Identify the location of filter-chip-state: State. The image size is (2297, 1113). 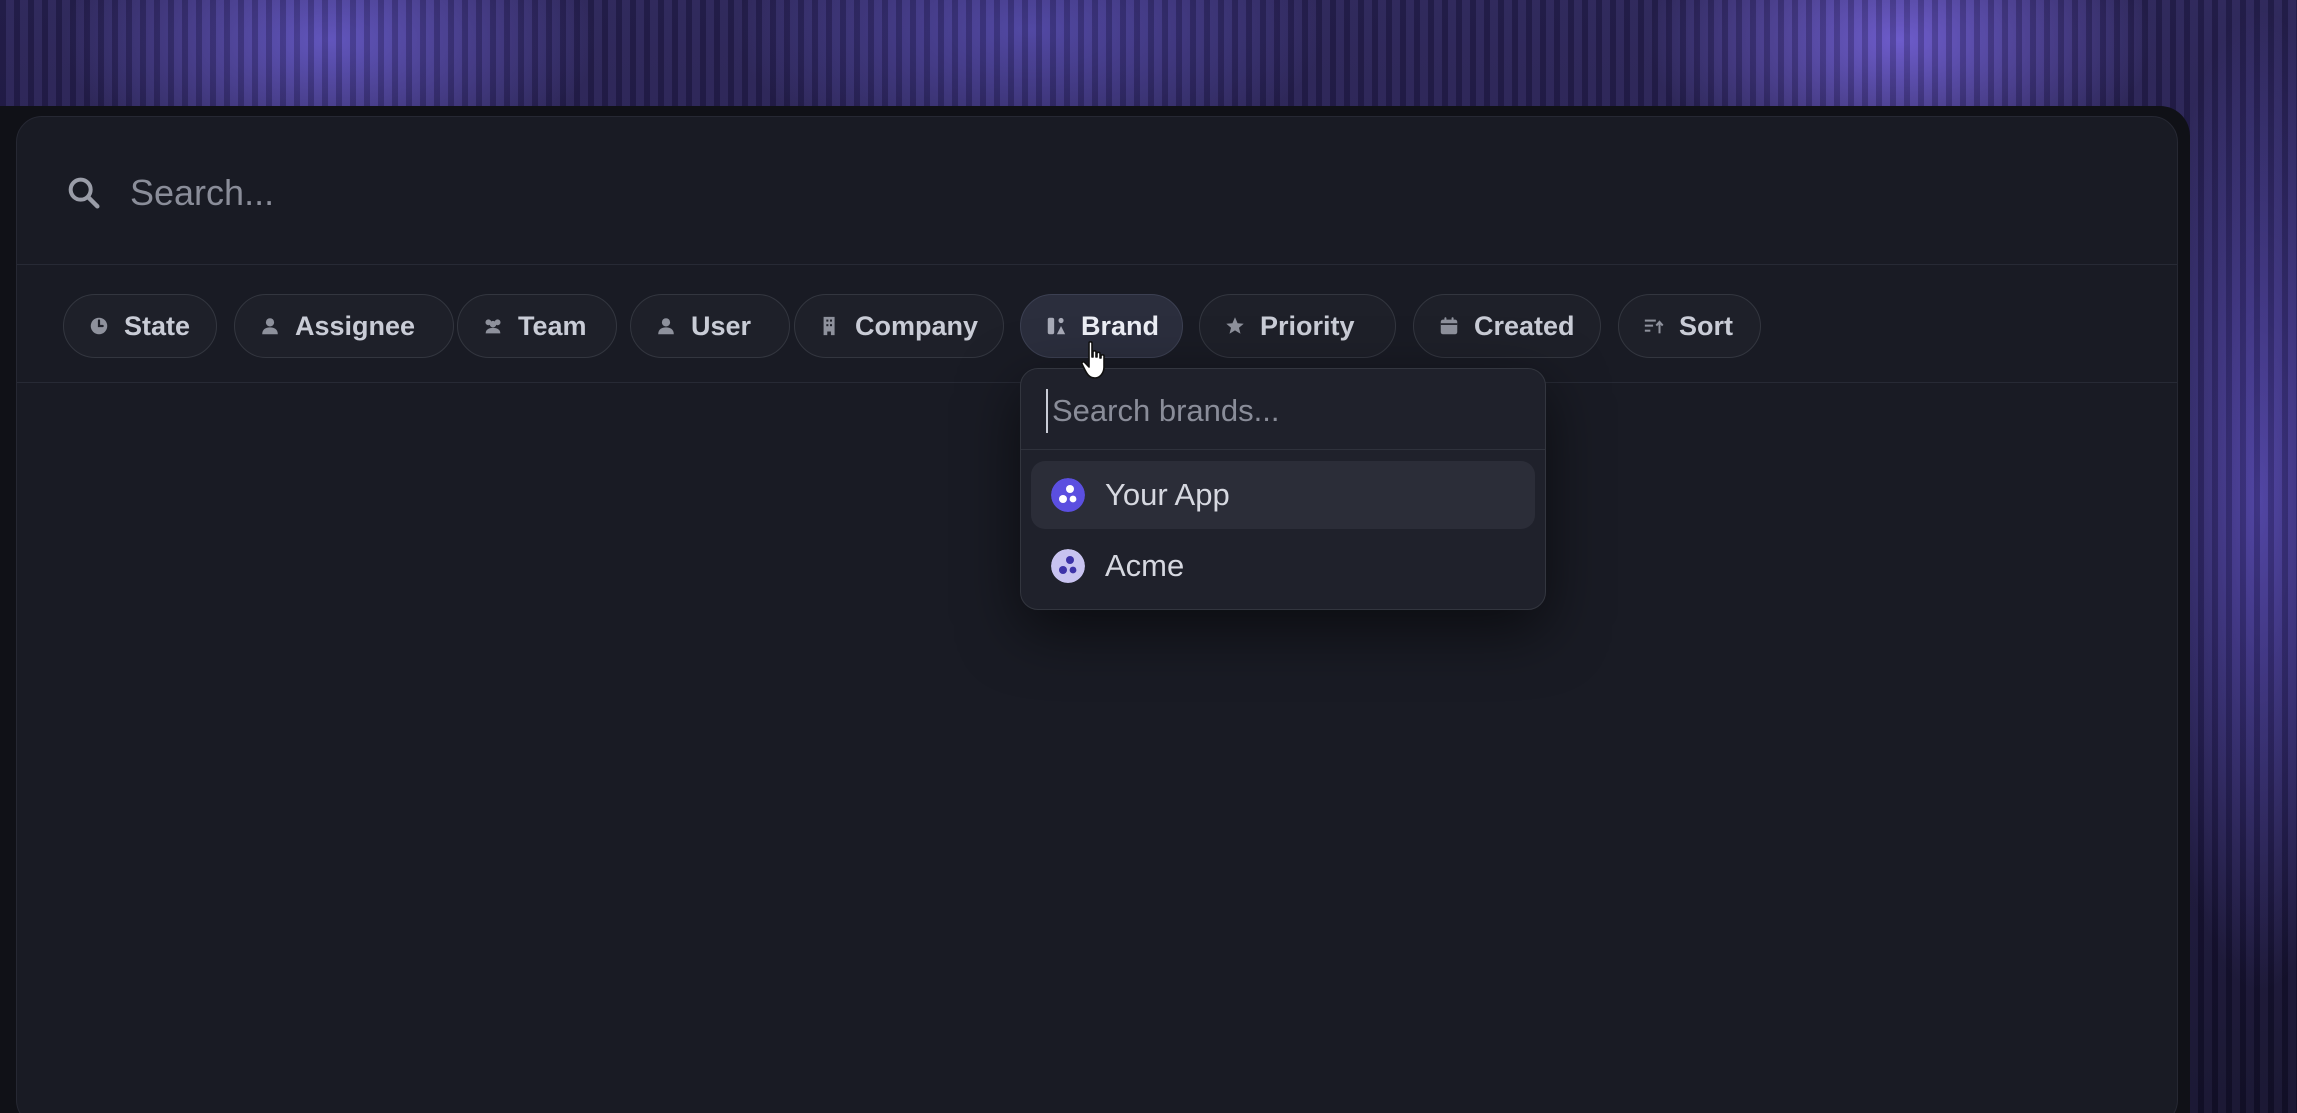
(140, 326).